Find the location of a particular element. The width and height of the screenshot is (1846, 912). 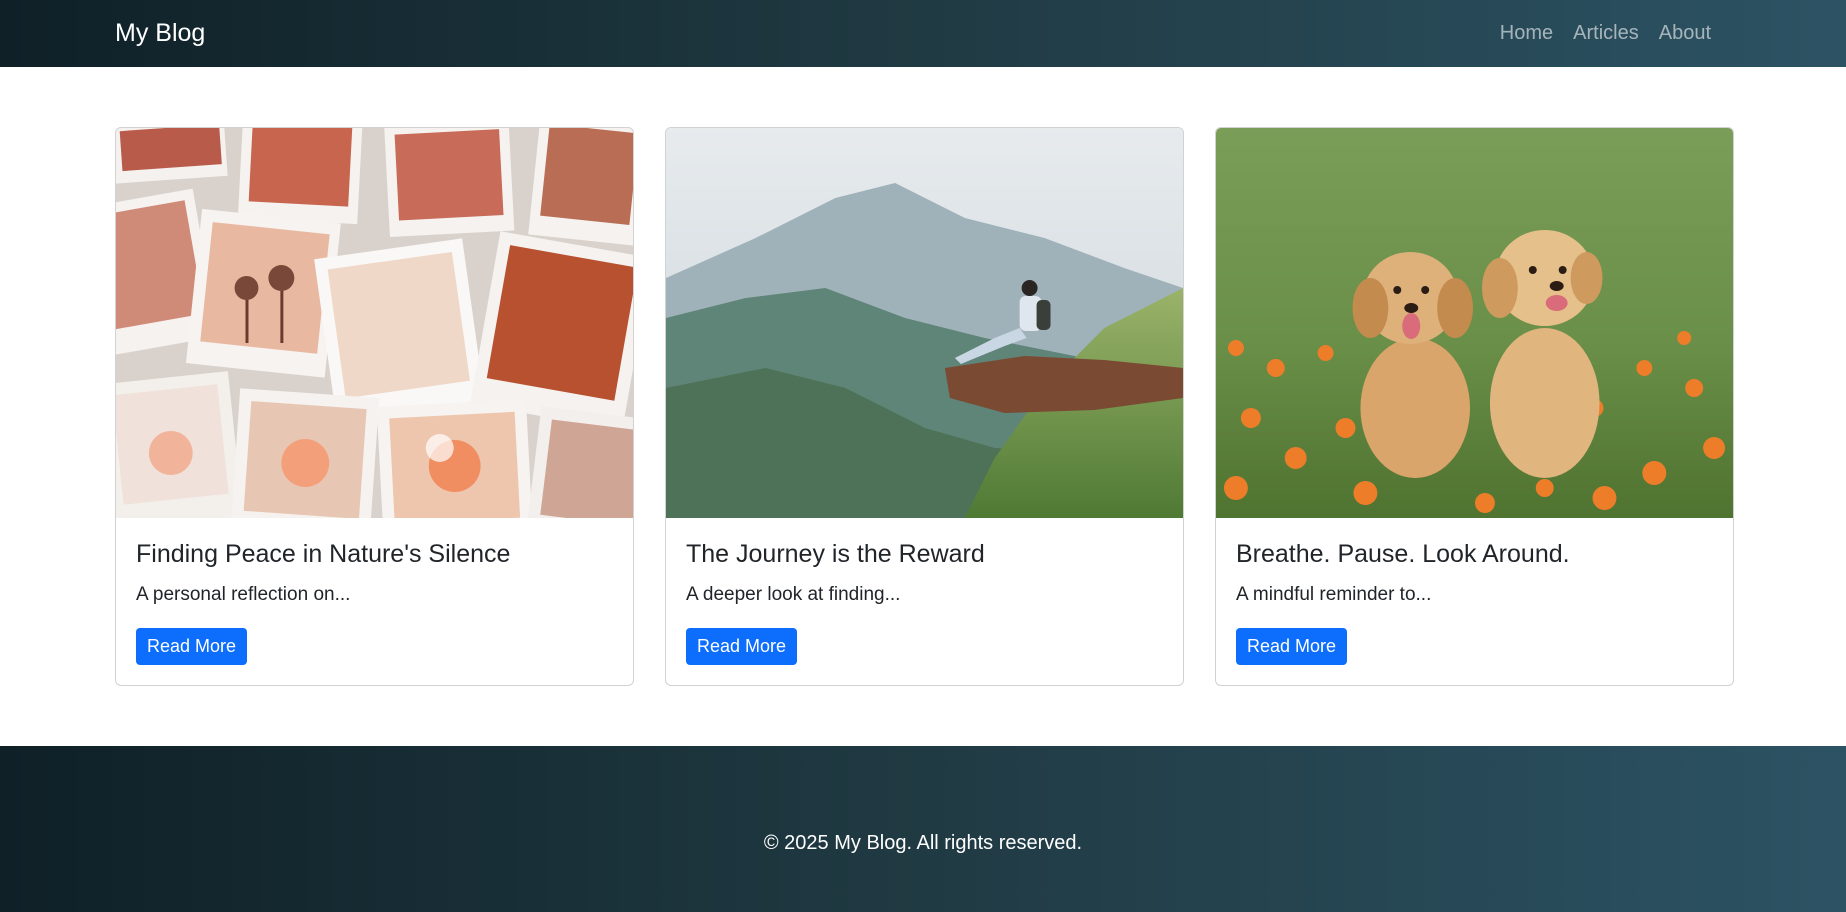

polaroid-collage-photo is located at coordinates (374, 323).